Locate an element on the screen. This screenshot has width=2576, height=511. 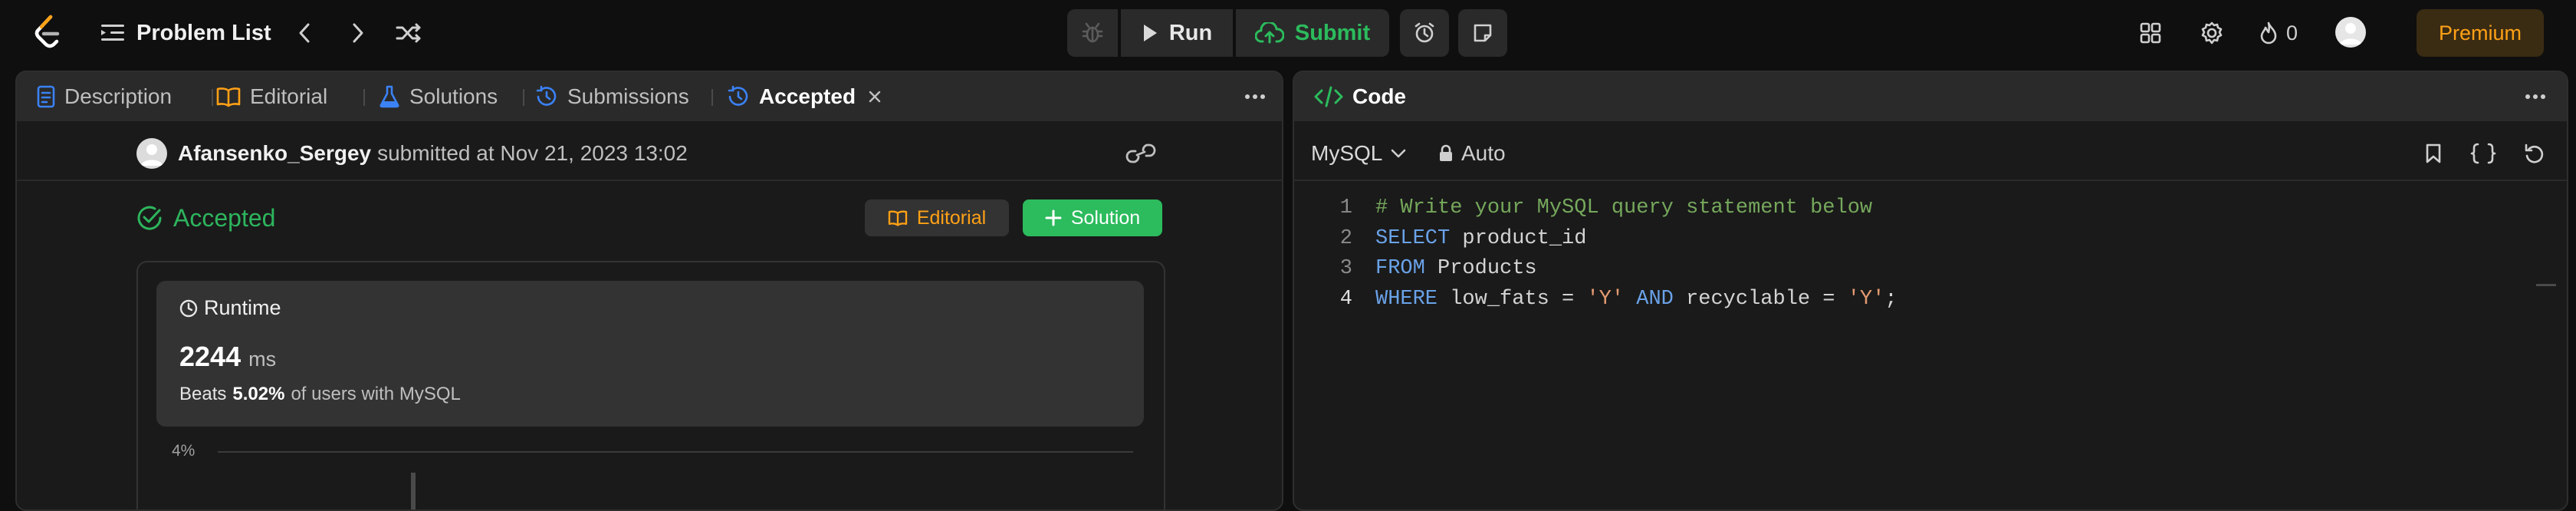
settings-button is located at coordinates (2212, 33).